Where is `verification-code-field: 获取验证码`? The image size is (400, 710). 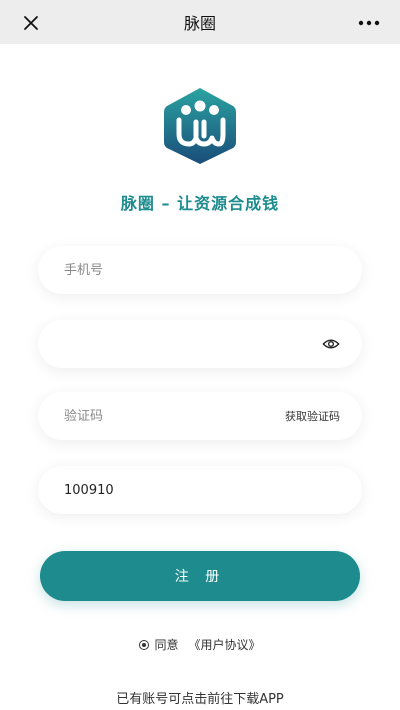
verification-code-field: 获取验证码 is located at coordinates (200, 416).